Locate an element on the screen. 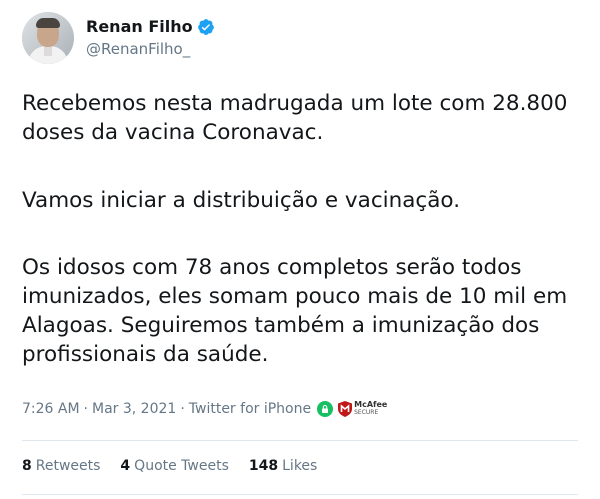 The height and width of the screenshot is (499, 600). mcafee-secure-badge: McAfee SECURE is located at coordinates (362, 409).